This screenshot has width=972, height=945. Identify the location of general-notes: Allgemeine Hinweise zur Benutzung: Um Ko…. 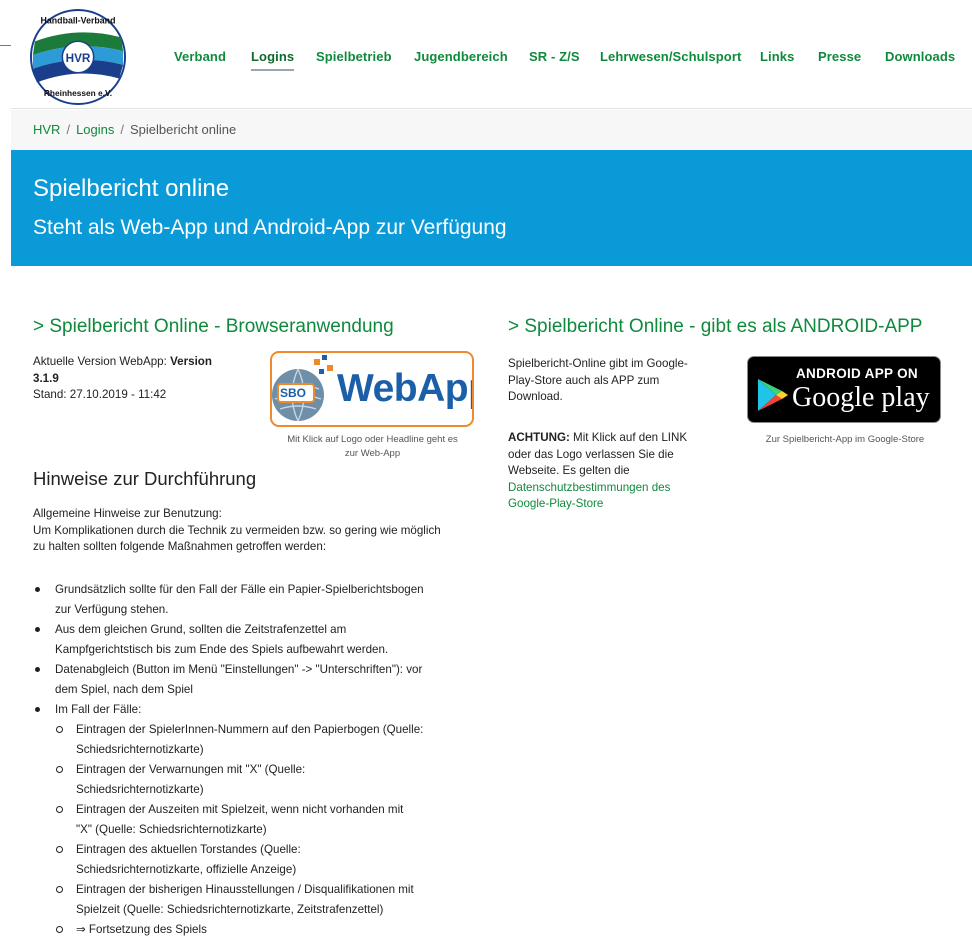
(263, 531).